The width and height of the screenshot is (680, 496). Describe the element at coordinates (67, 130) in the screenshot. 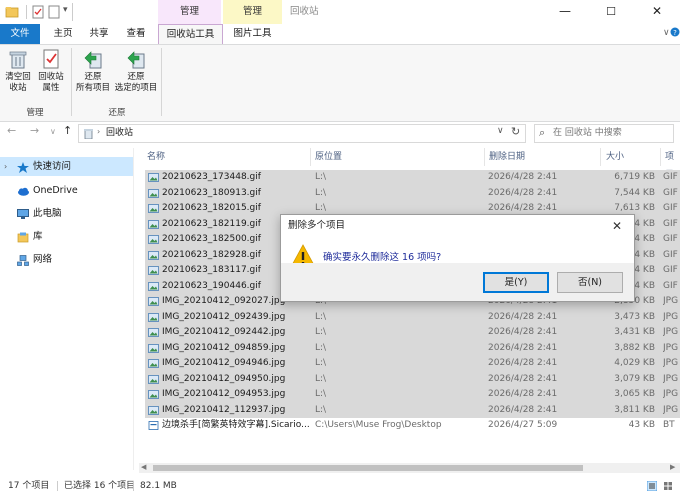

I see `up-button: ↑` at that location.